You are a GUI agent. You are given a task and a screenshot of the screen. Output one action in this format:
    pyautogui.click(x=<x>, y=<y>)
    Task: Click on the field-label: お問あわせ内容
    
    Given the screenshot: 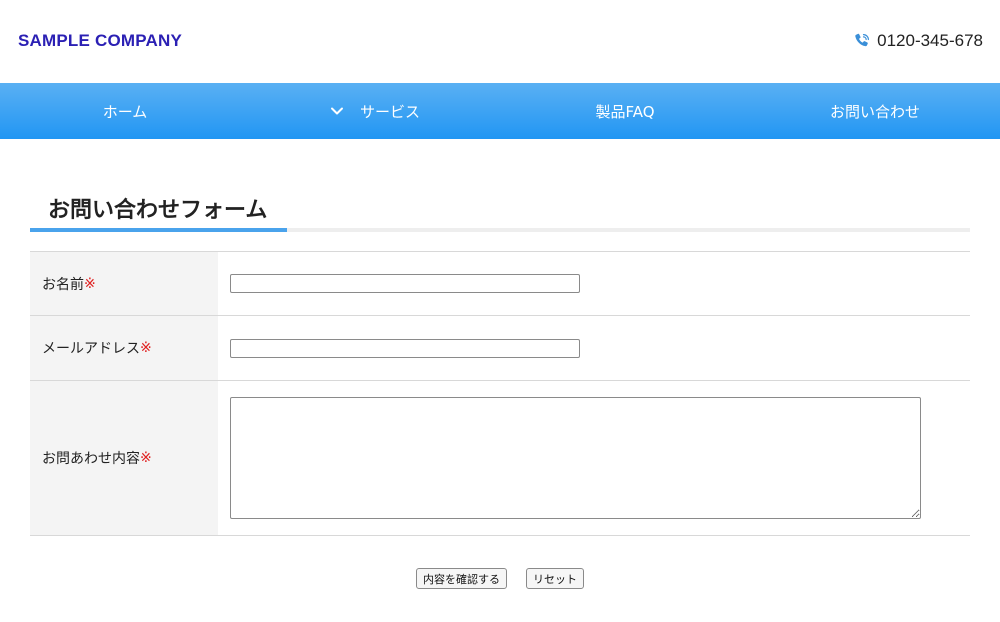 What is the action you would take?
    pyautogui.click(x=91, y=459)
    